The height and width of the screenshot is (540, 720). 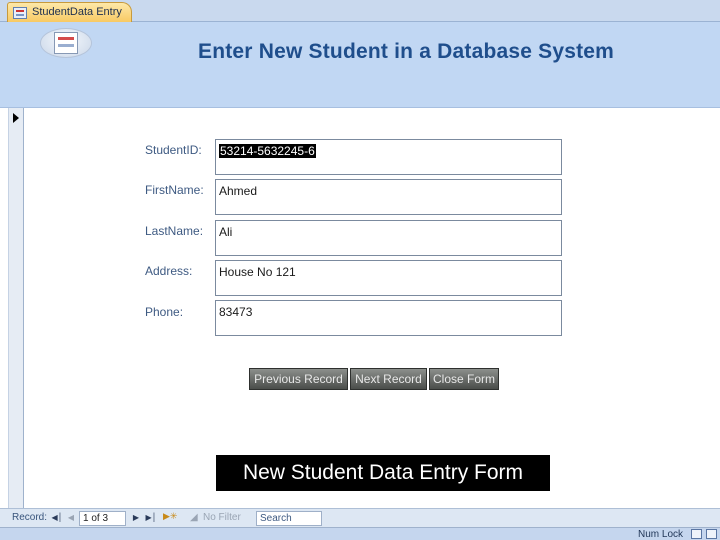 I want to click on last-record-icon: ▶│, so click(x=151, y=518).